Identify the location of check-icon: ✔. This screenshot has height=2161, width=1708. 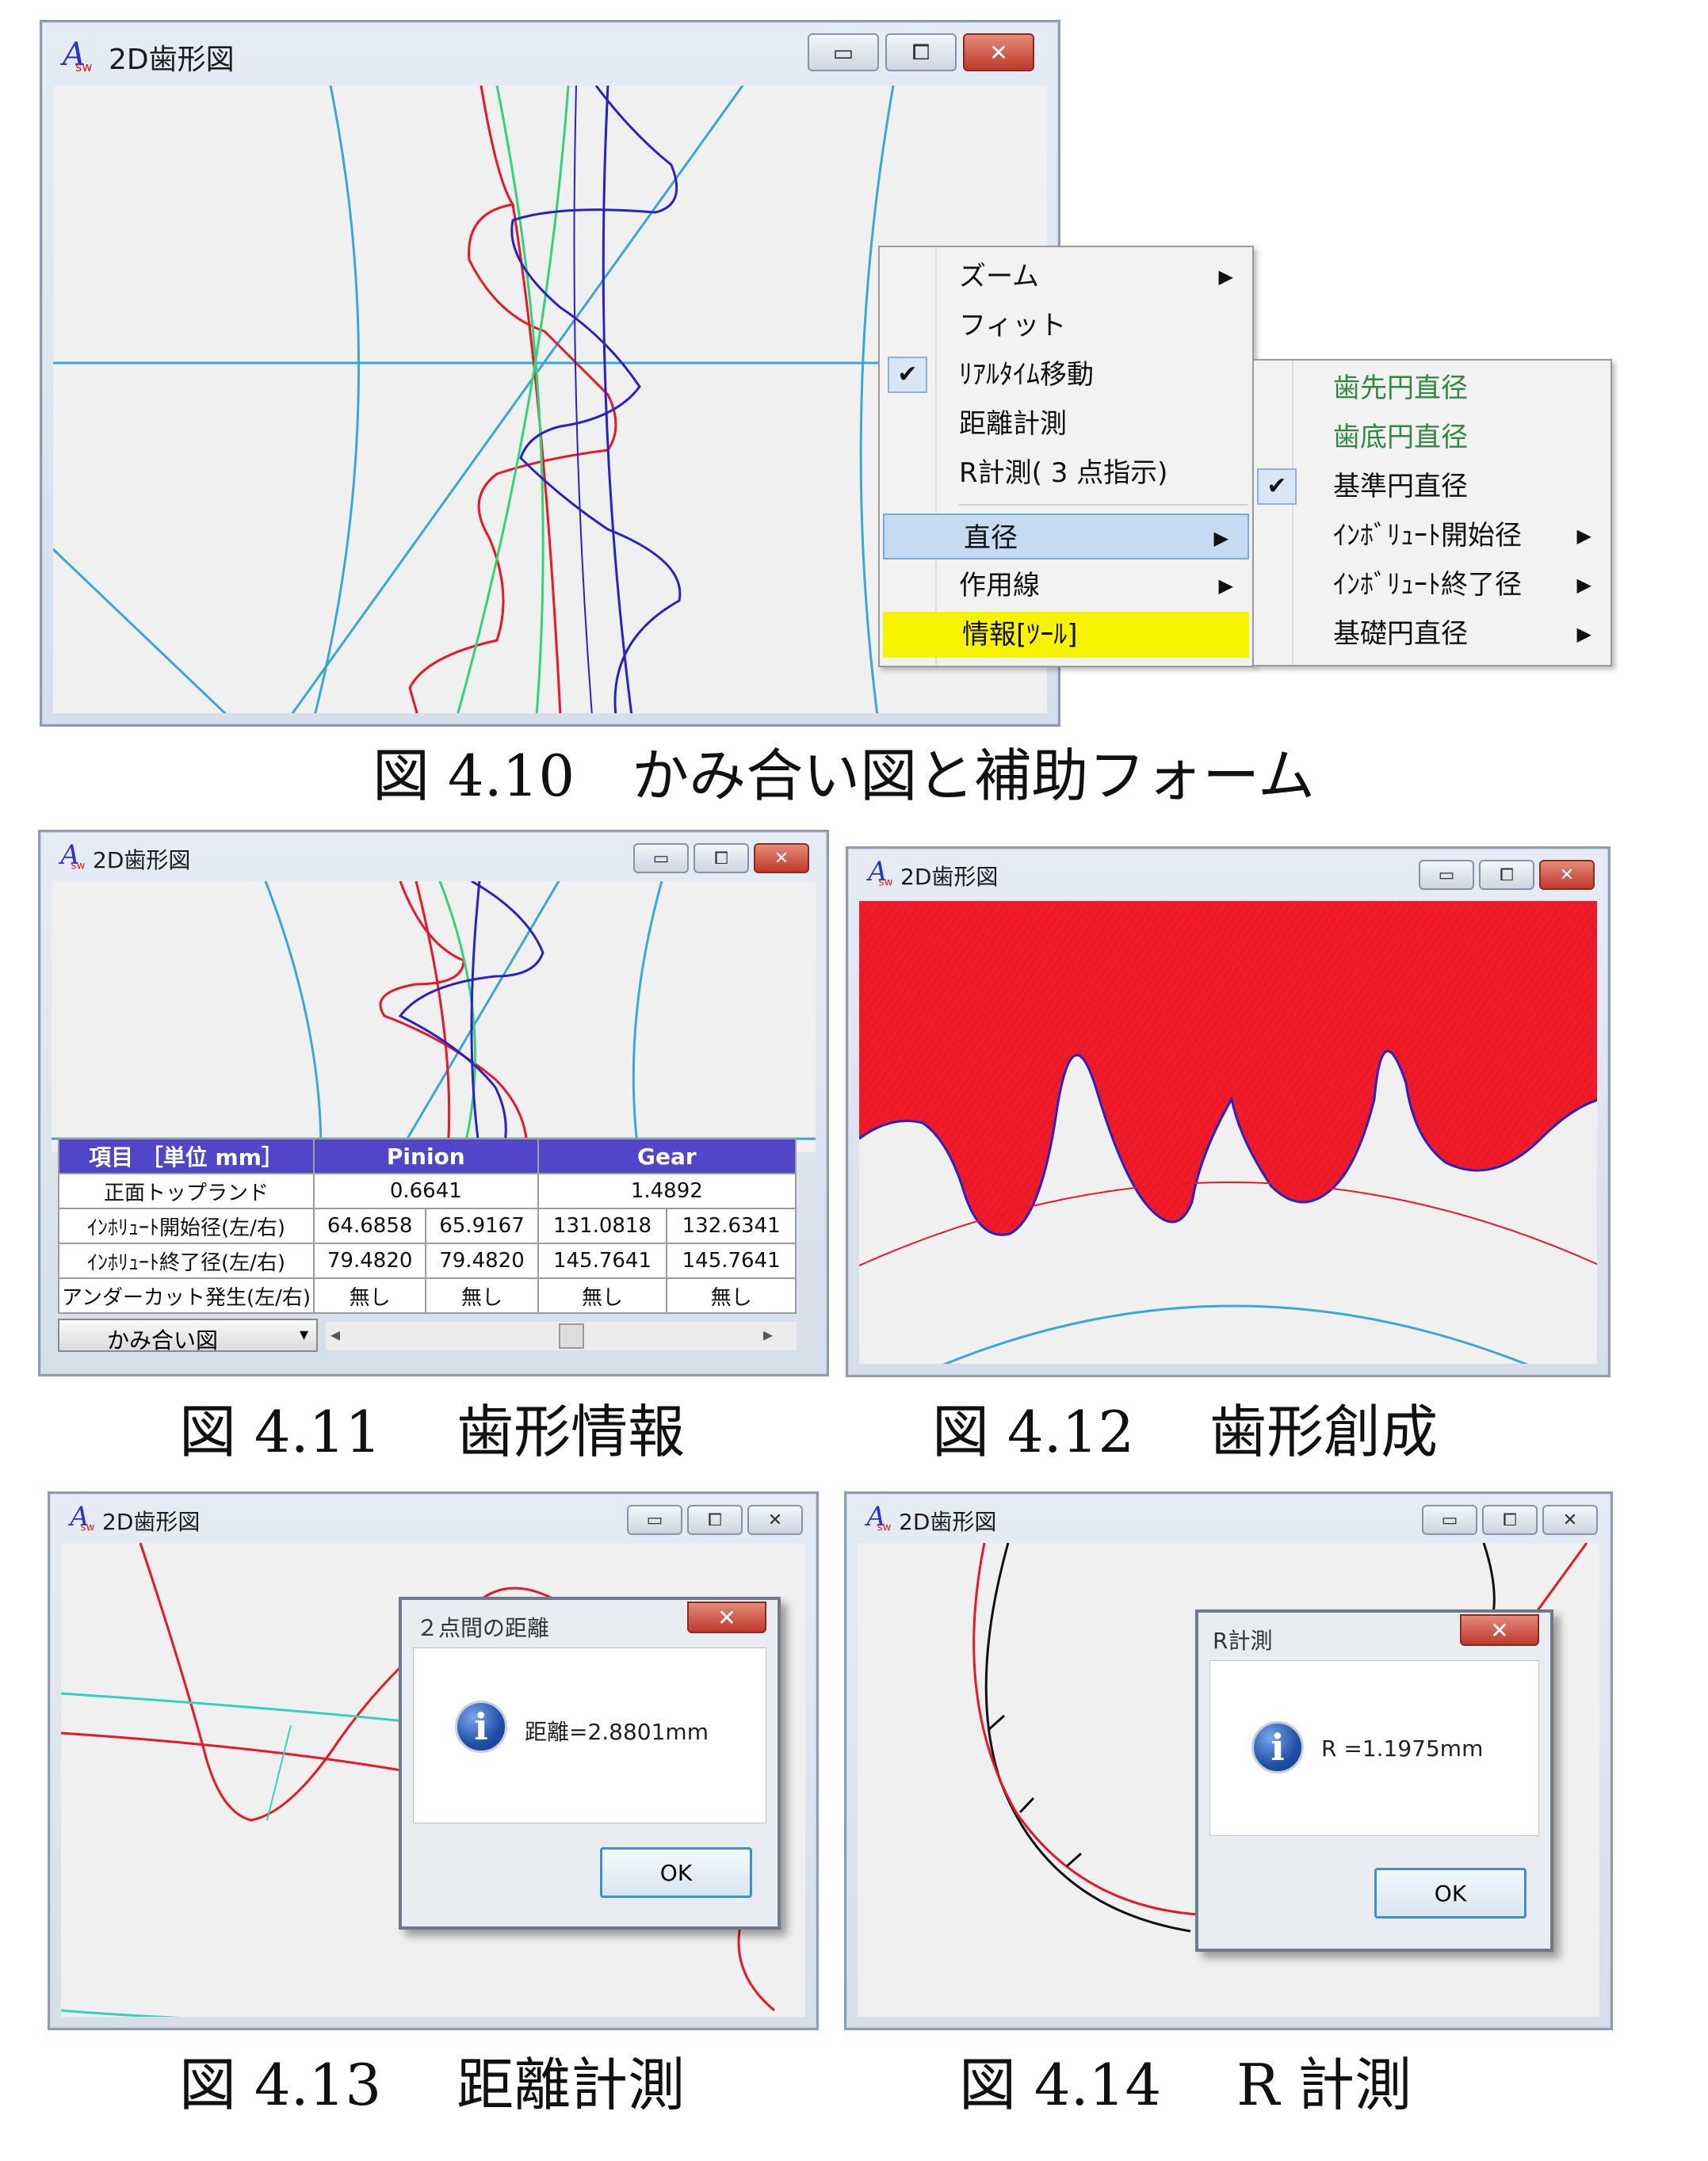
(907, 375).